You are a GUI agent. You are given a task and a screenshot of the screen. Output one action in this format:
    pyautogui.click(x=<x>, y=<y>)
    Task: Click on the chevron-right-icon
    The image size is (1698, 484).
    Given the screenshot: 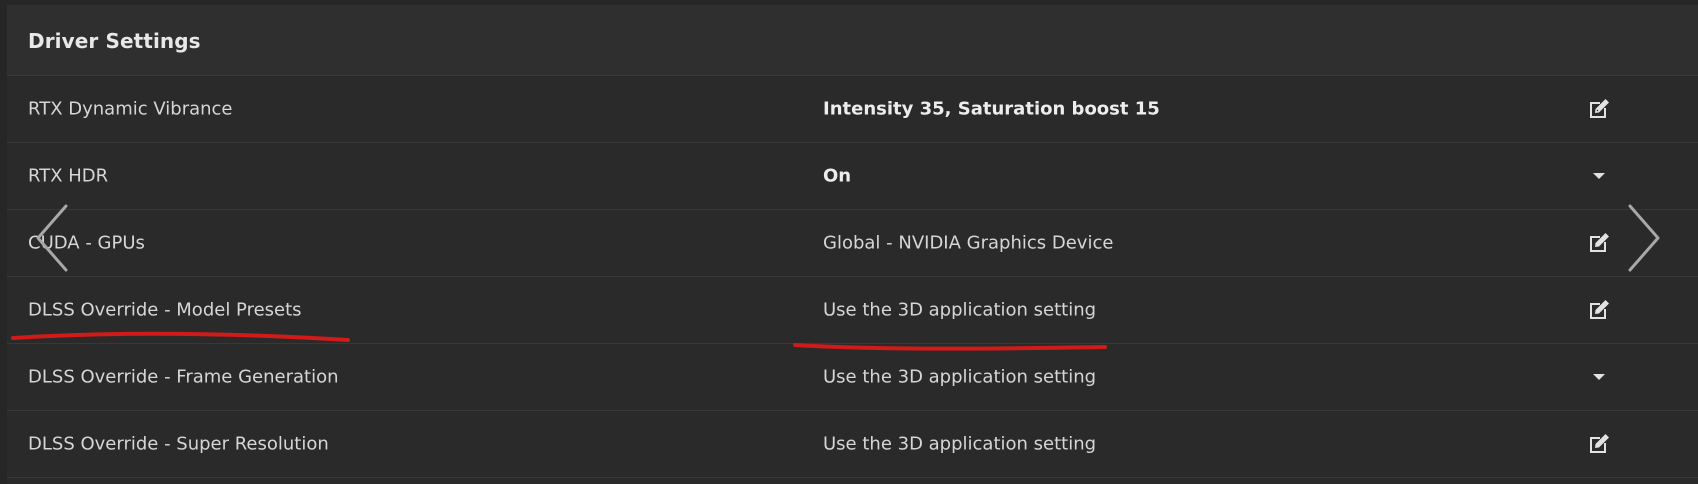 What is the action you would take?
    pyautogui.click(x=1643, y=238)
    